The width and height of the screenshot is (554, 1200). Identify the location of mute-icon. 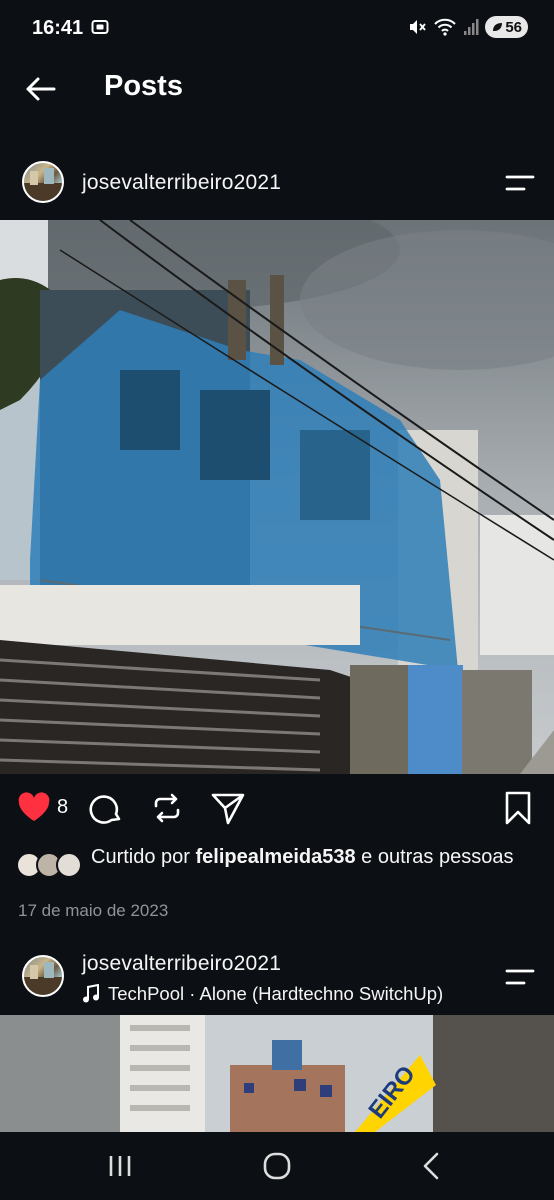
(418, 27).